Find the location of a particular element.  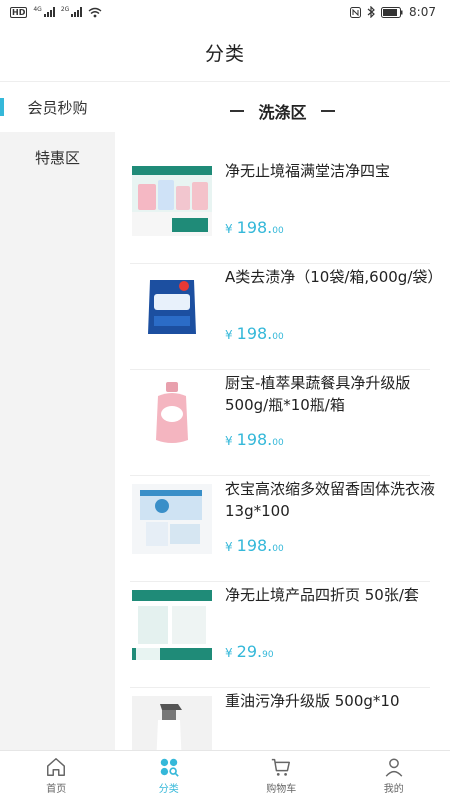

sidebar-item-member-flash: 会员秒购 is located at coordinates (57, 107).